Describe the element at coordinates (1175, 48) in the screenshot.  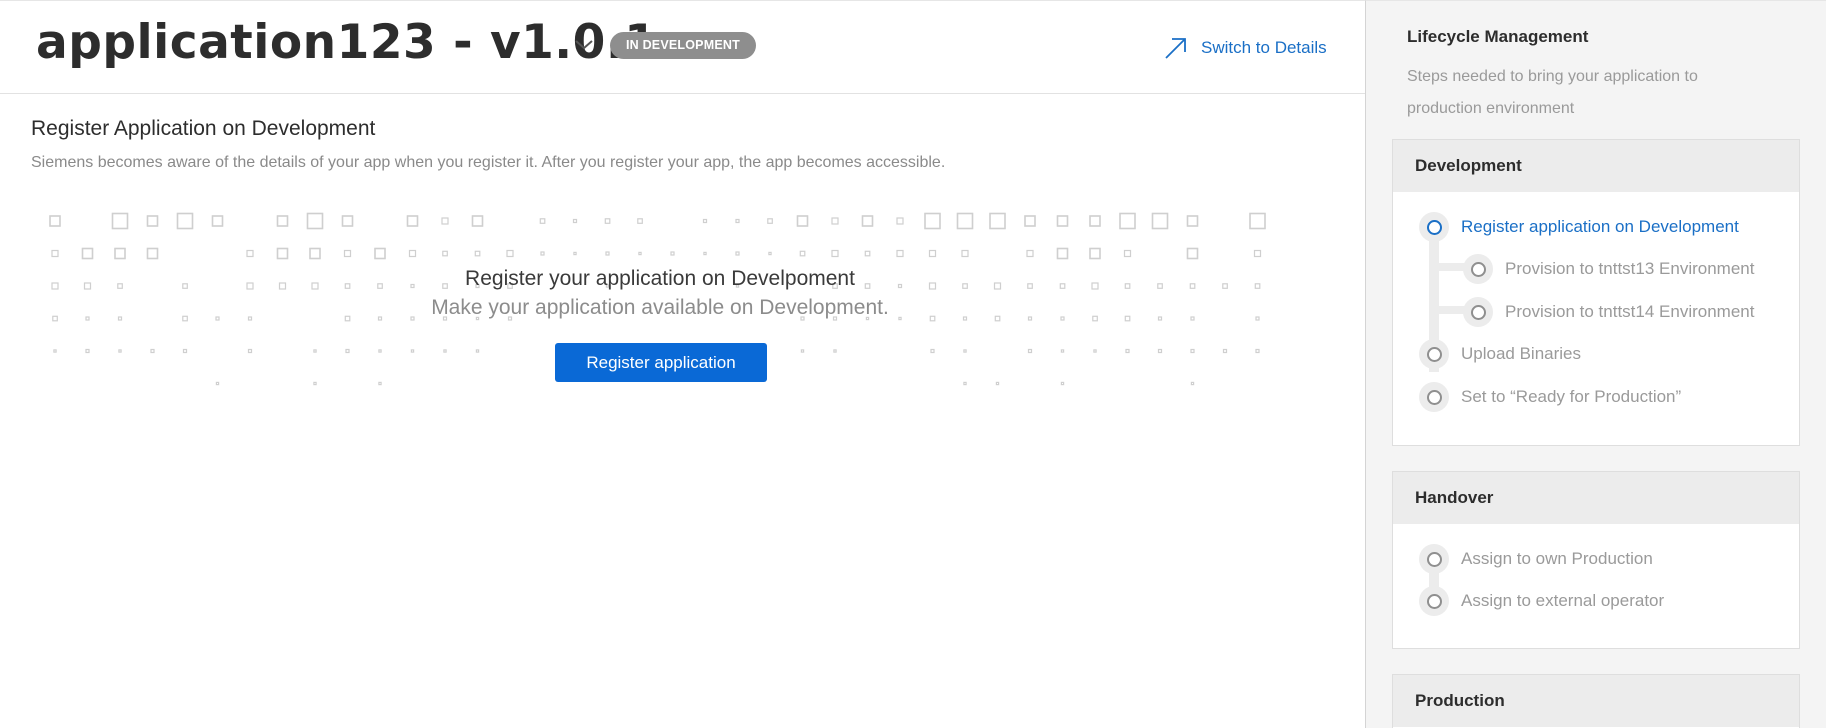
I see `arrow-up-right-icon` at that location.